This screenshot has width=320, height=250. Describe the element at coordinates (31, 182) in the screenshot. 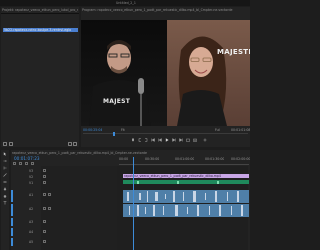

I see `track-name: V1` at that location.